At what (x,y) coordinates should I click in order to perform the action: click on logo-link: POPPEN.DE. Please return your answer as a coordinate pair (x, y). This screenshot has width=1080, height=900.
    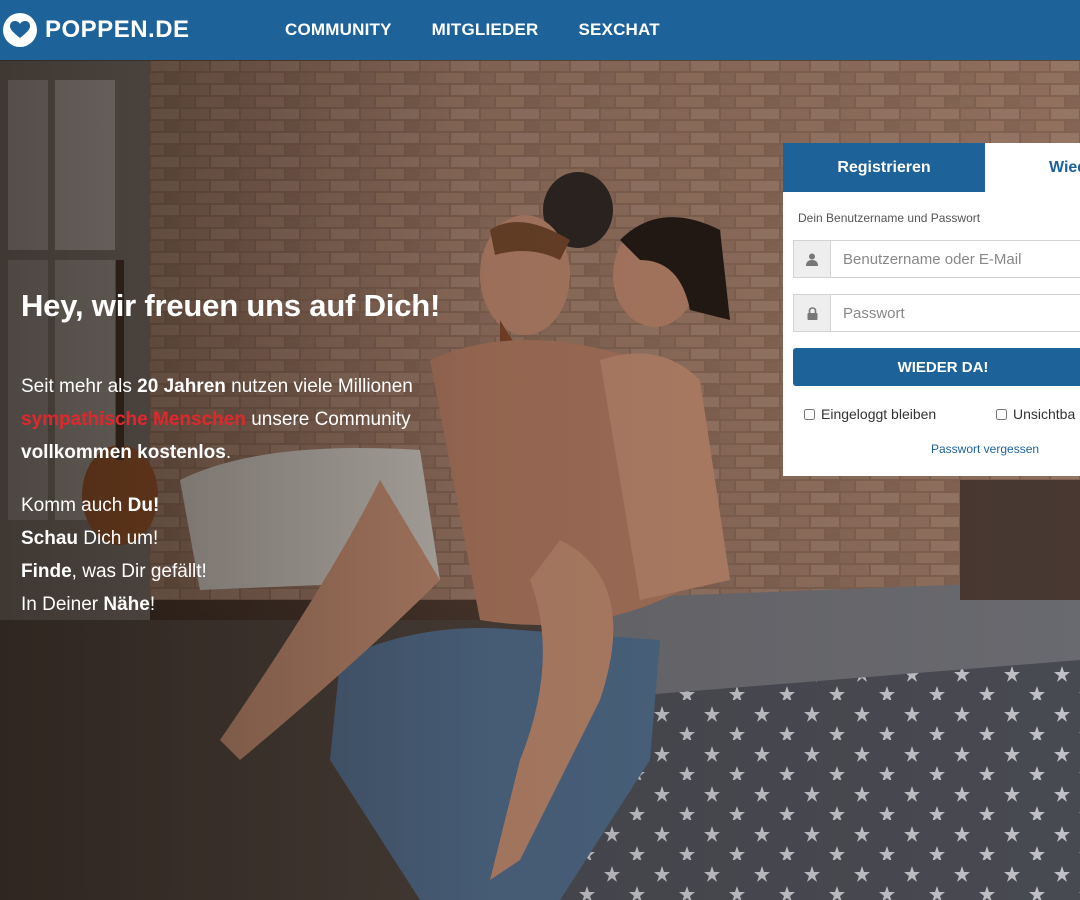
    Looking at the image, I should click on (96, 30).